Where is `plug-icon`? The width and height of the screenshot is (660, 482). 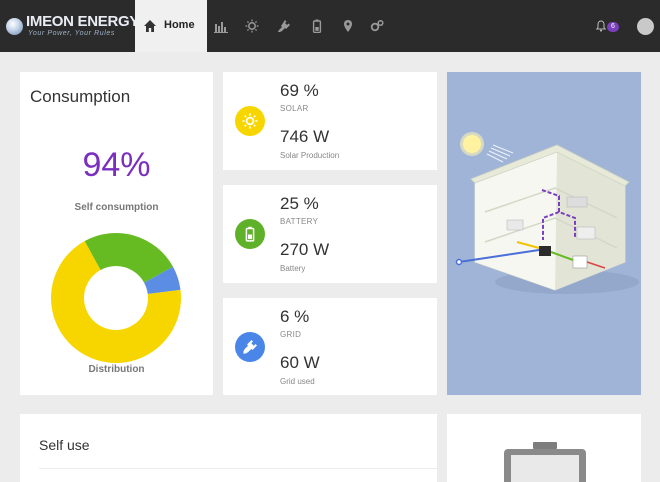 plug-icon is located at coordinates (250, 347).